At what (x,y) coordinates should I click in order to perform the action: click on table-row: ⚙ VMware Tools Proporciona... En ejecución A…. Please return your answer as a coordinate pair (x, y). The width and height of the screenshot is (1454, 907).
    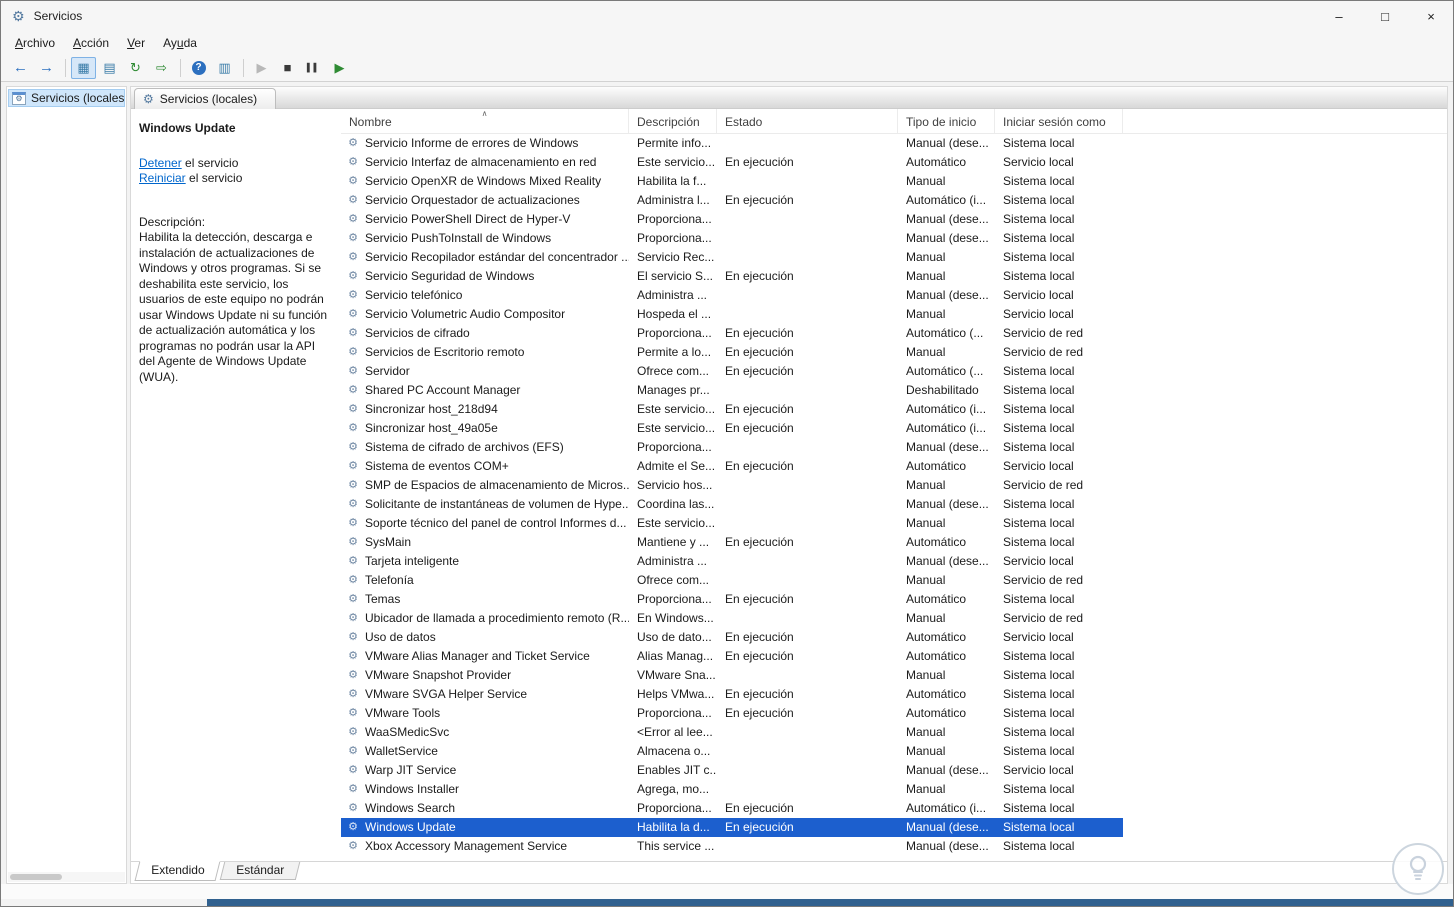
    Looking at the image, I should click on (732, 713).